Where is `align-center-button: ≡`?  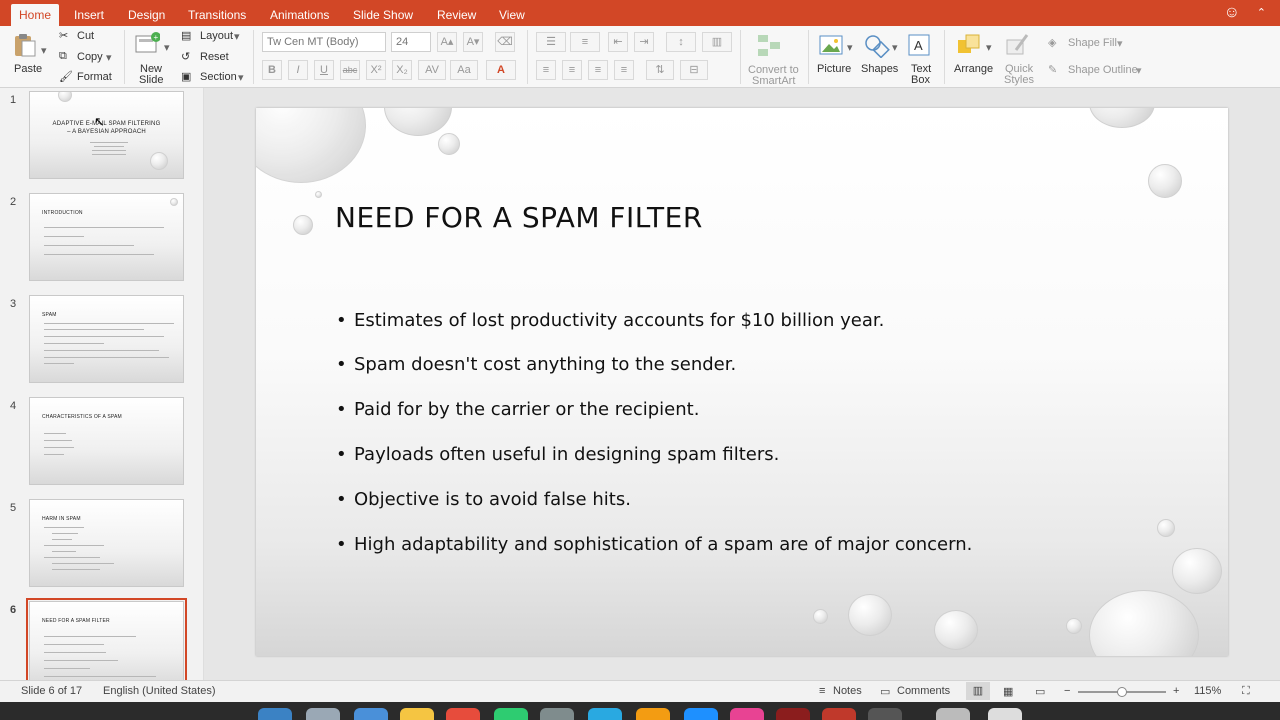 align-center-button: ≡ is located at coordinates (572, 70).